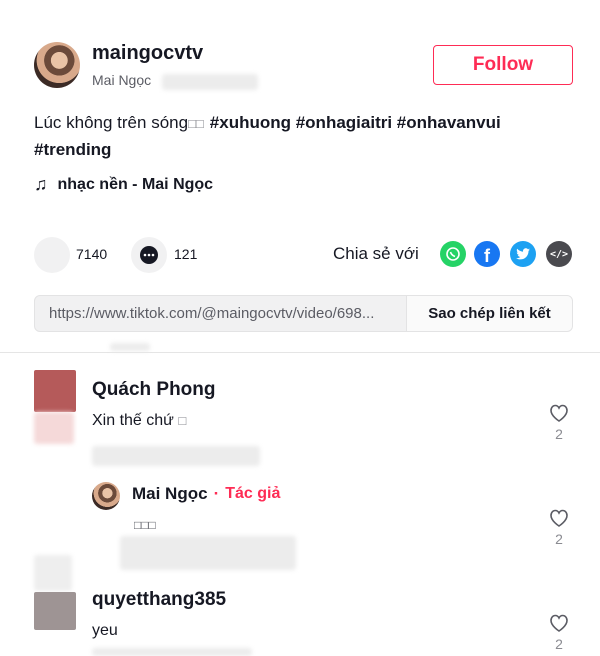 The width and height of the screenshot is (600, 656). I want to click on comment-icon, so click(149, 255).